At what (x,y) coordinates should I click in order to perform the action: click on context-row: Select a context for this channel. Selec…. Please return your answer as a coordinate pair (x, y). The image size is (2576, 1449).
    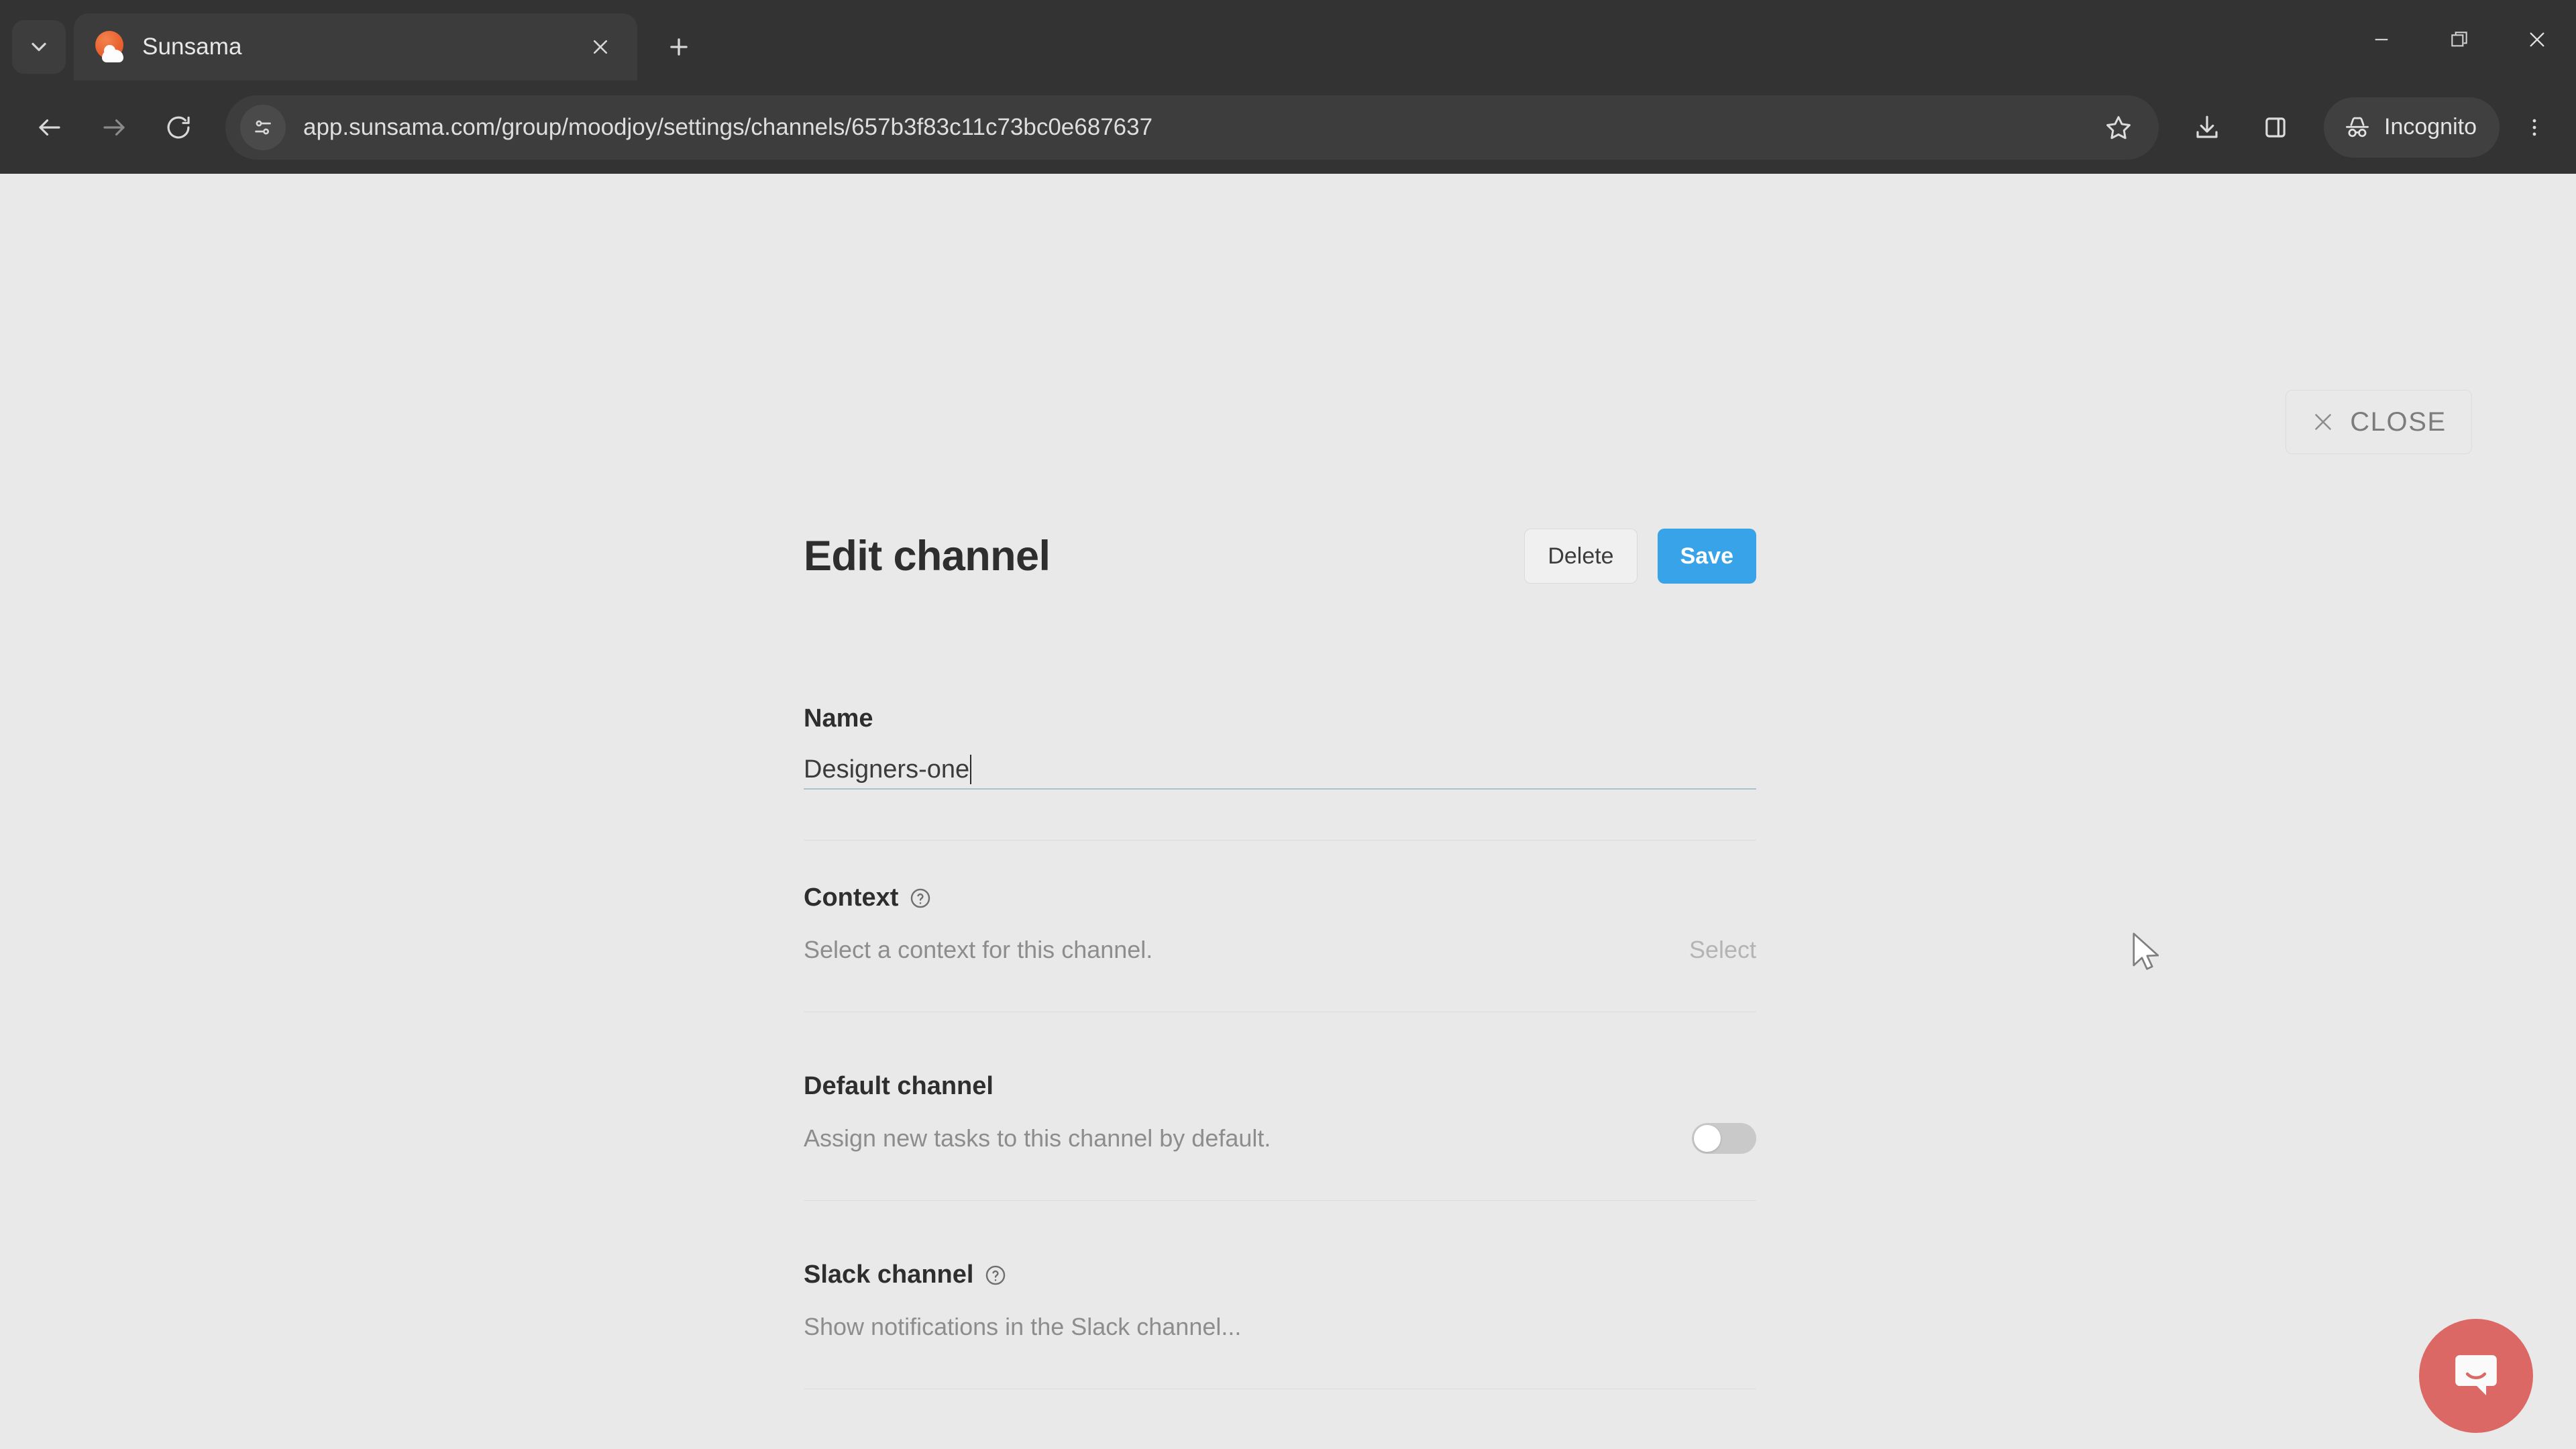
    Looking at the image, I should click on (1280, 949).